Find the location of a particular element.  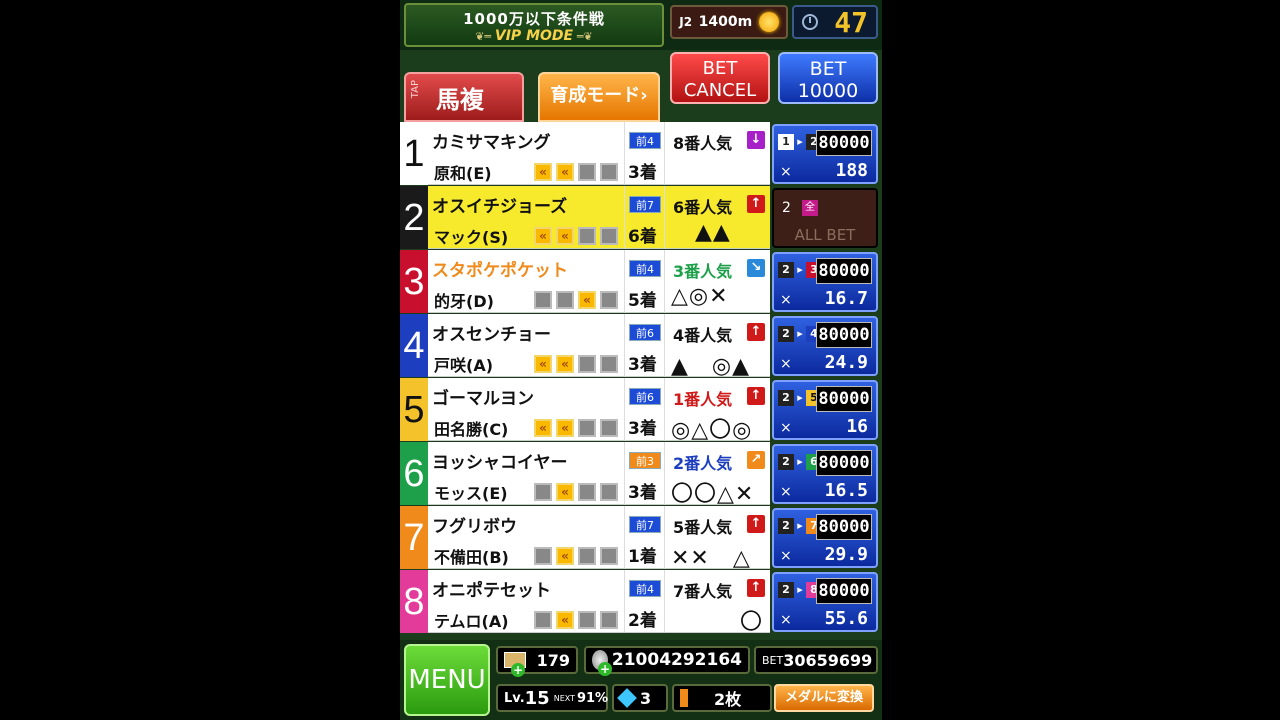

bet-type-tab: TAP 馬複 is located at coordinates (464, 97).